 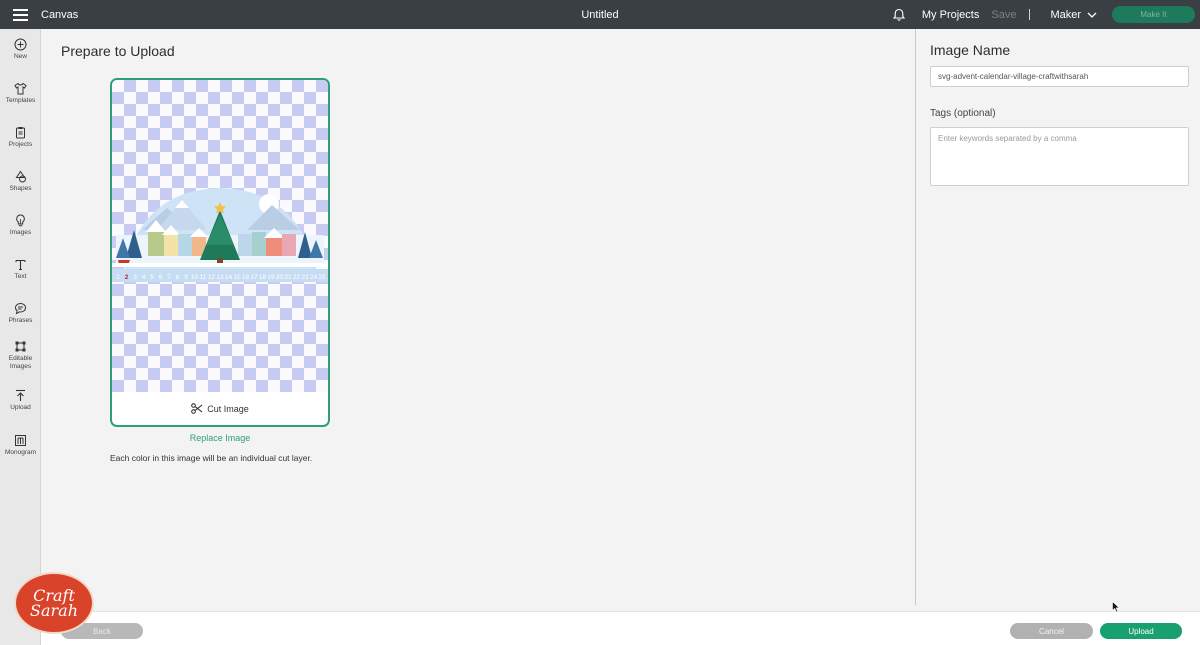 I want to click on sidebar-item-images: Images, so click(x=20, y=225).